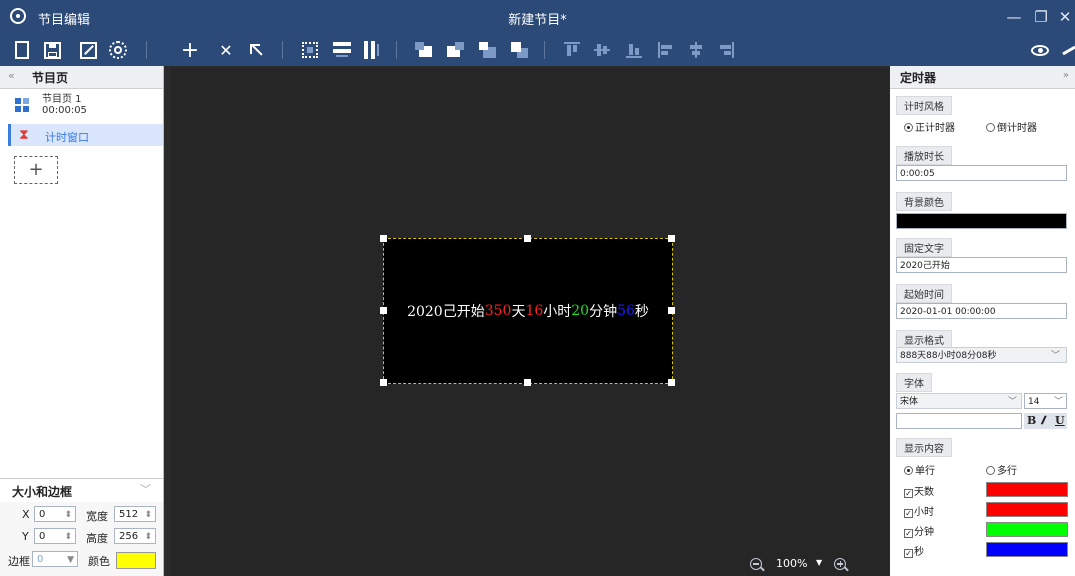  I want to click on save-icon, so click(52, 50).